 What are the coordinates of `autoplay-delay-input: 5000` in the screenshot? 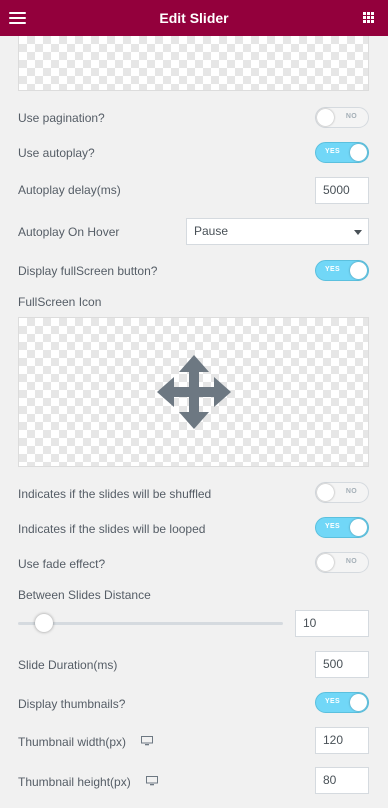 It's located at (342, 190).